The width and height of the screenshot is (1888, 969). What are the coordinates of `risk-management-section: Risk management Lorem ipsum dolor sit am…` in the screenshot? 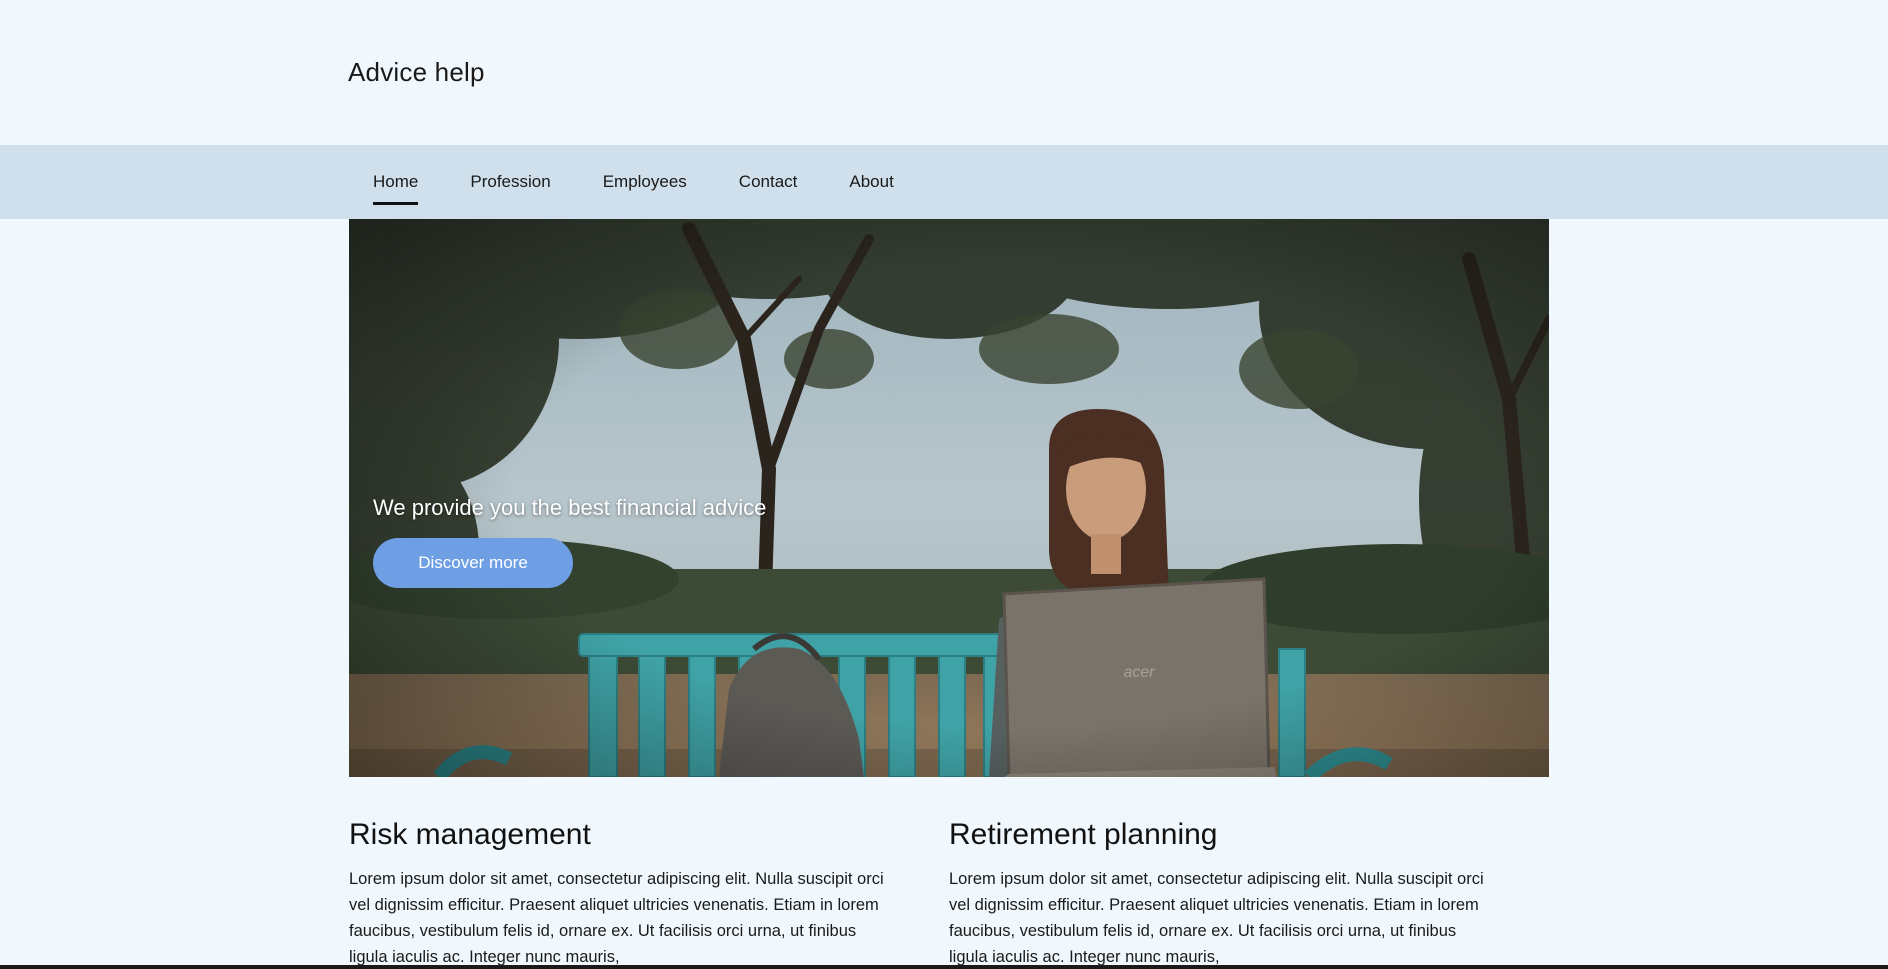 It's located at (621, 893).